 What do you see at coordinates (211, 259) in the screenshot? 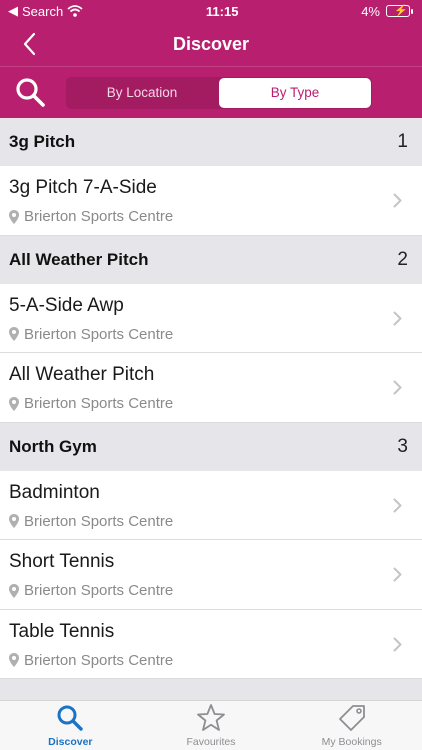
I see `section-header: All Weather Pitch 2` at bounding box center [211, 259].